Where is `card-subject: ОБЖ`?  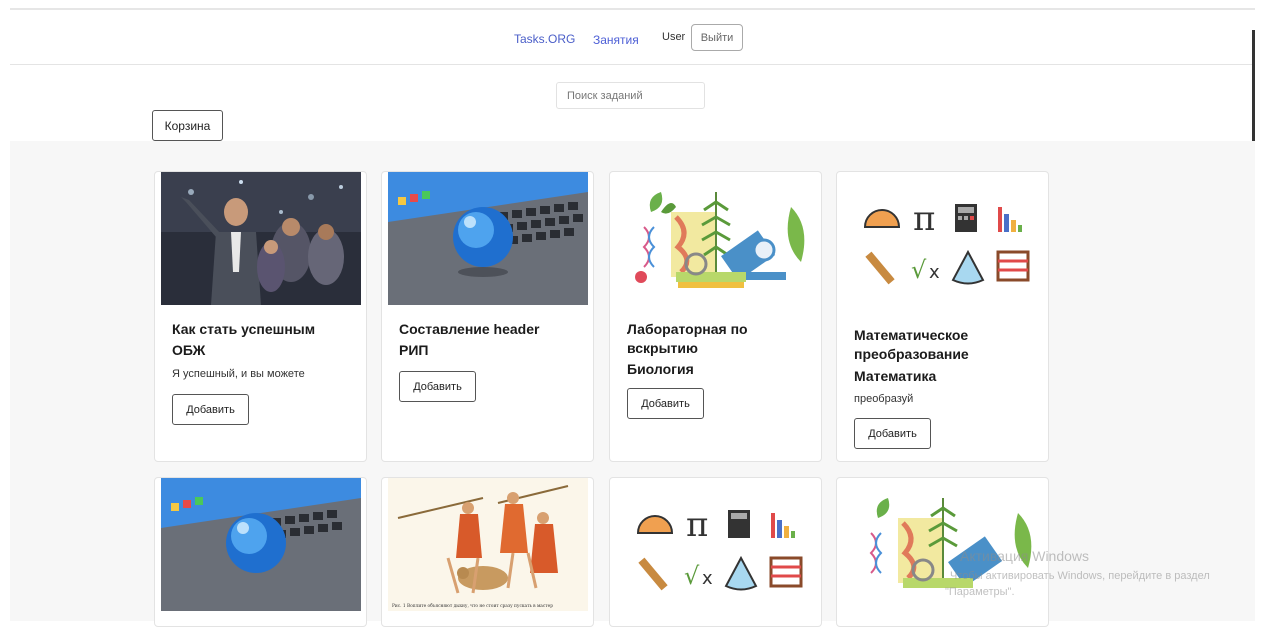 card-subject: ОБЖ is located at coordinates (189, 350).